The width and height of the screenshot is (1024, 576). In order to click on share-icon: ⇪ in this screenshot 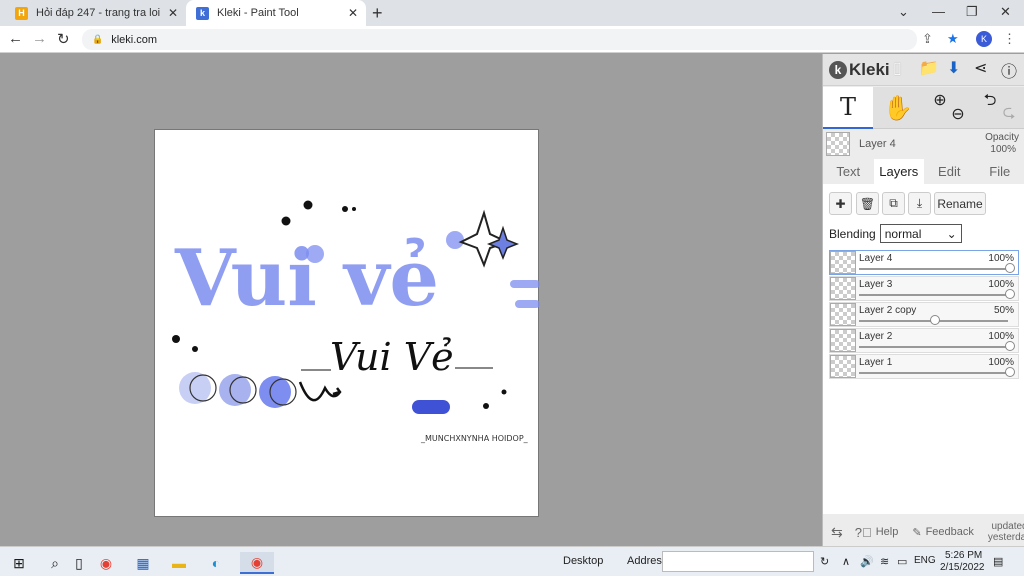, I will do `click(927, 39)`.